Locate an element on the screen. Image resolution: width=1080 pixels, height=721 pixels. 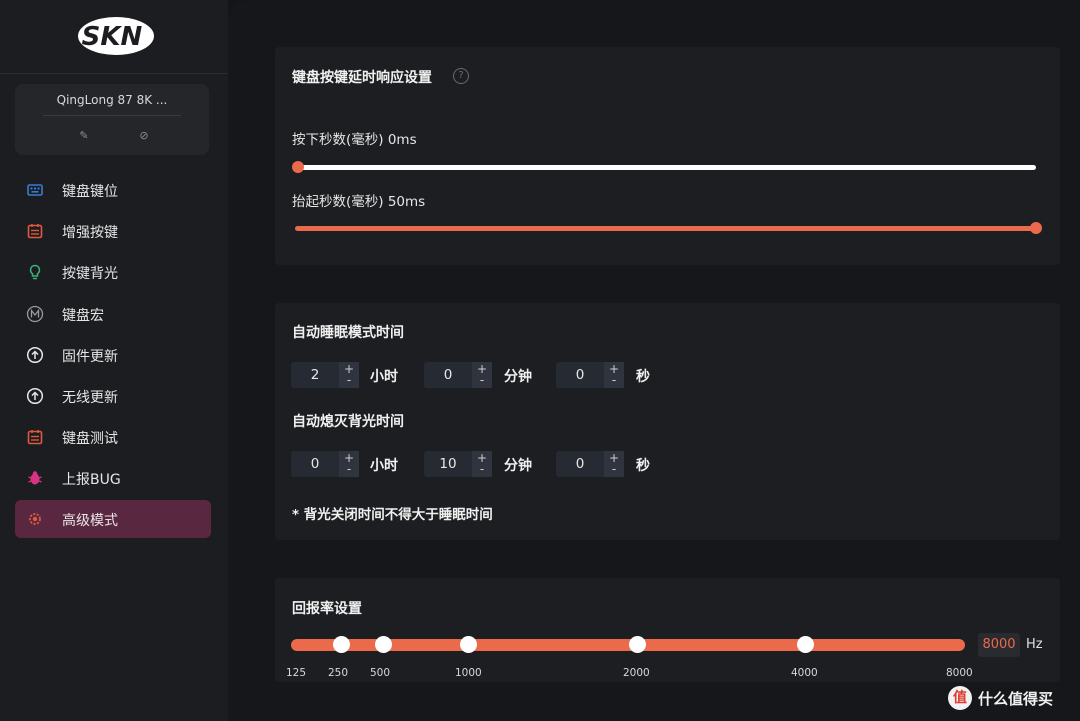
press-delay-thumb is located at coordinates (298, 167).